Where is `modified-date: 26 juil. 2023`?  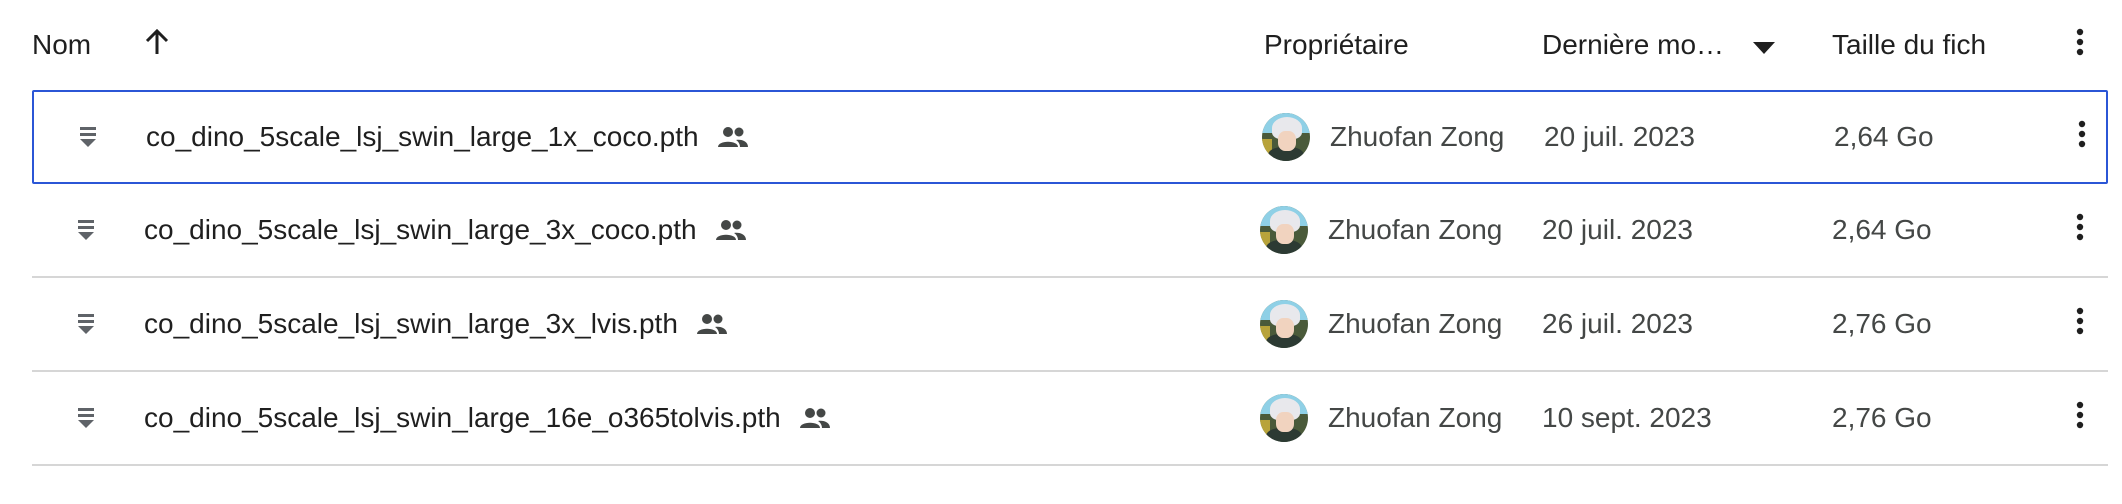
modified-date: 26 juil. 2023 is located at coordinates (1618, 323).